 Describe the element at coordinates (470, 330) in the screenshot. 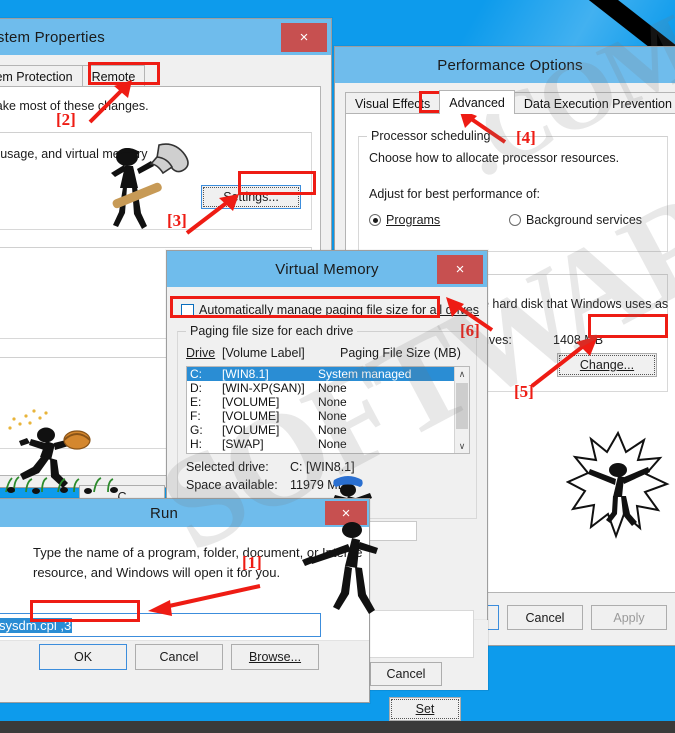

I see `annotation-6: [6]` at that location.